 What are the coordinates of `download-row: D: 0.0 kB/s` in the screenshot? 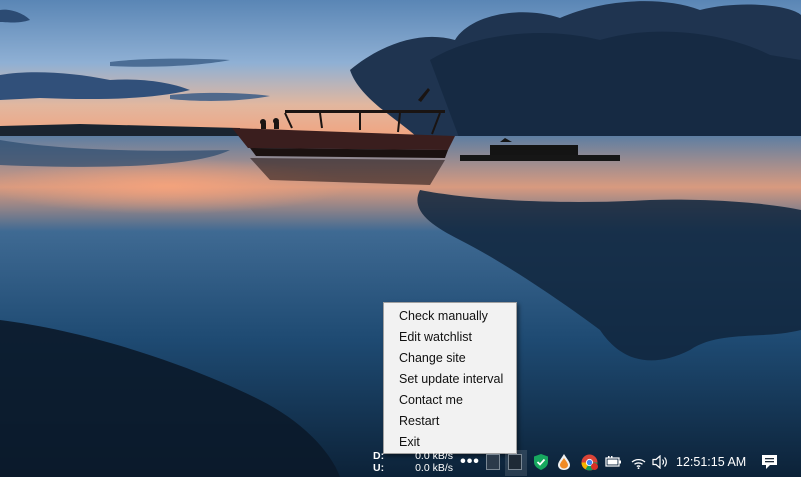 It's located at (414, 456).